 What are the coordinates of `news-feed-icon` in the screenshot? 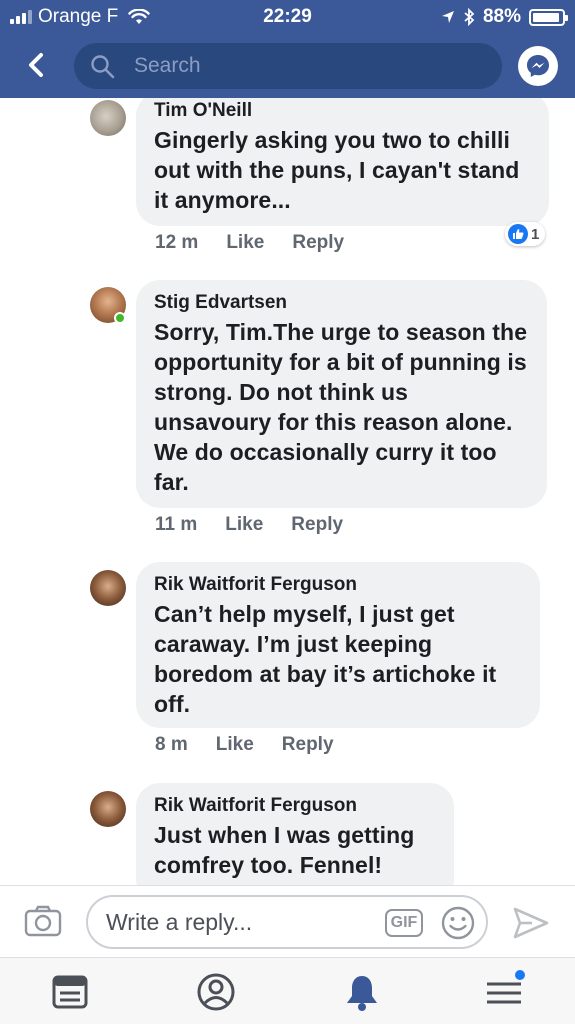 It's located at (70, 992).